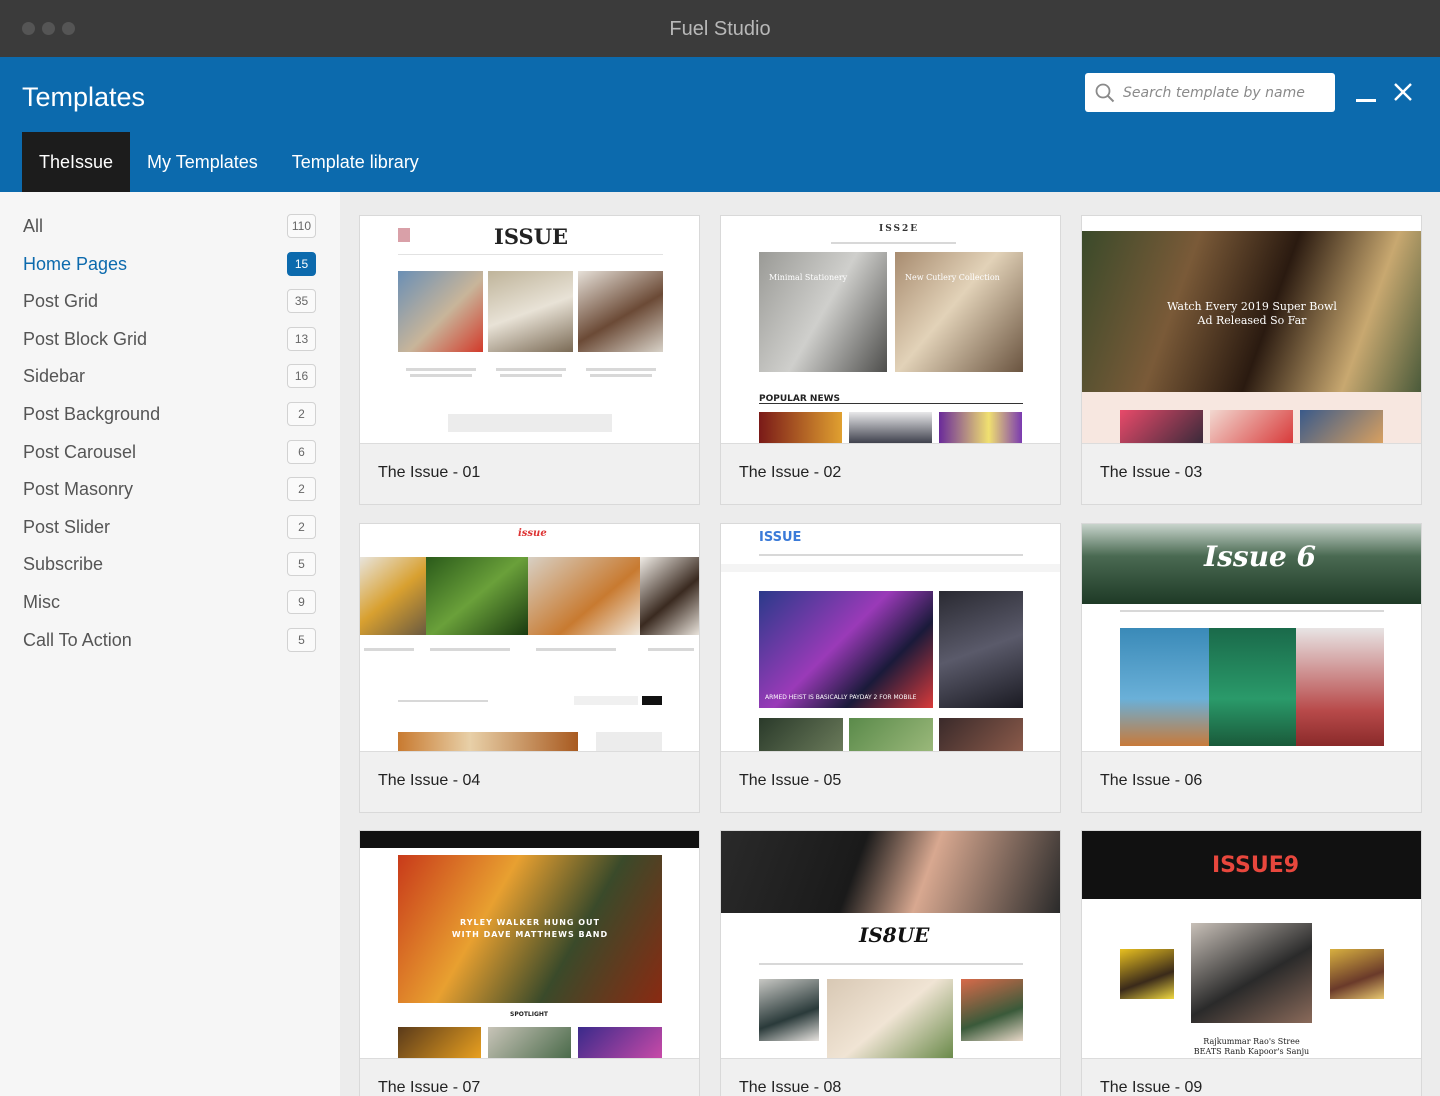  What do you see at coordinates (899, 229) in the screenshot?
I see `template-logo: ISS2E` at bounding box center [899, 229].